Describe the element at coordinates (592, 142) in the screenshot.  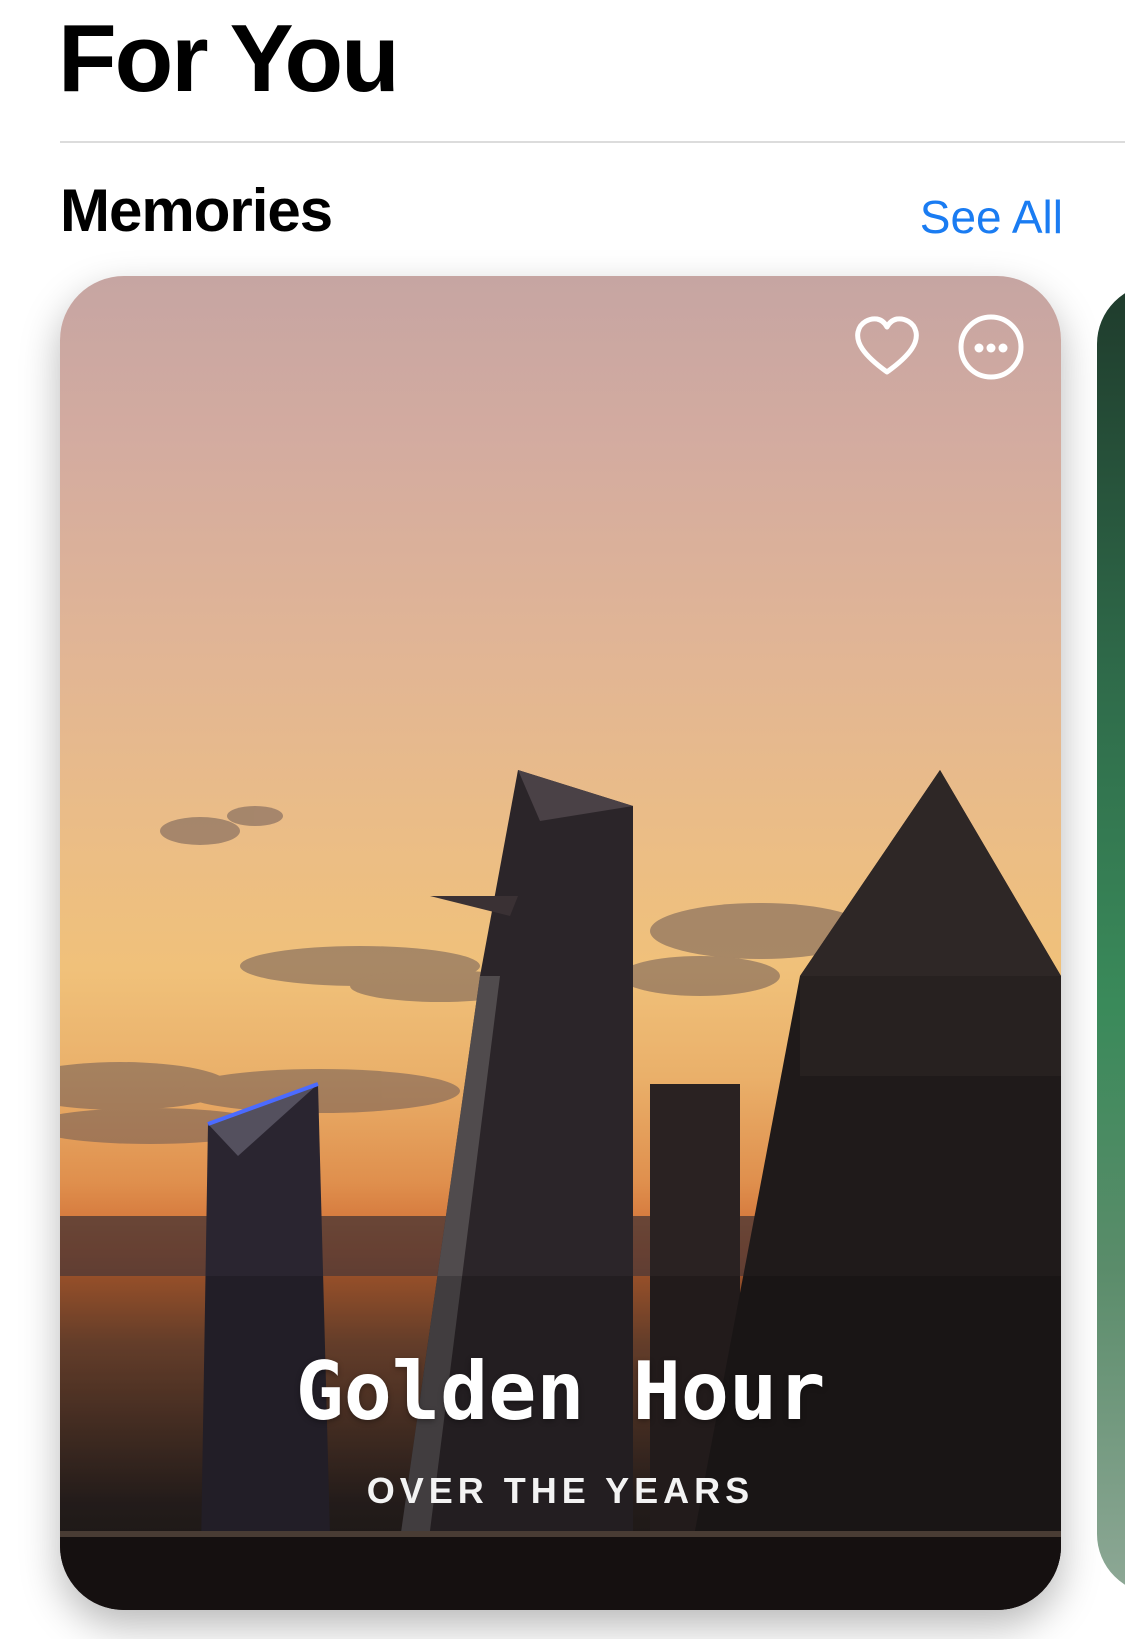
I see `divider` at that location.